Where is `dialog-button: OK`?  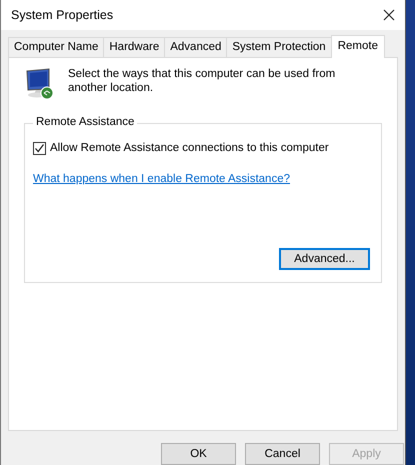 dialog-button: OK is located at coordinates (198, 454).